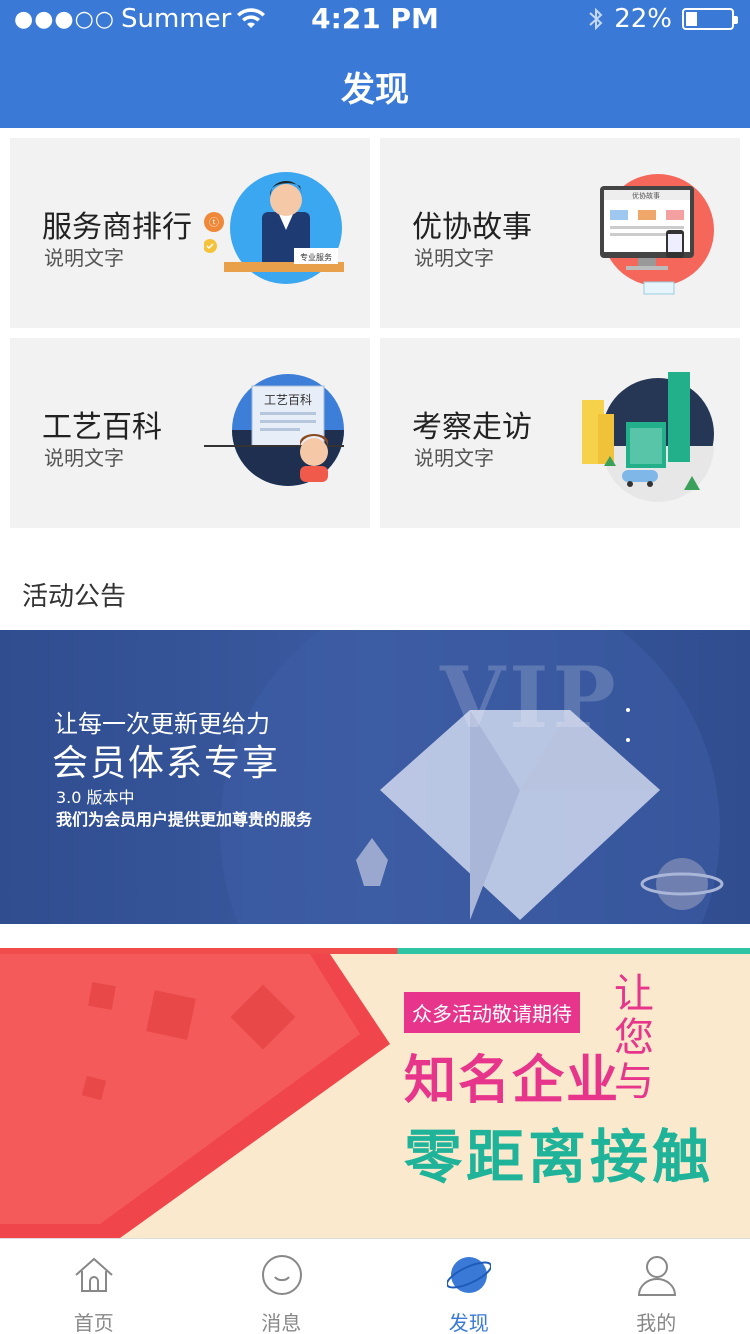 This screenshot has height=1334, width=750. I want to click on card-site-visit: 考察走访 说明文字, so click(560, 433).